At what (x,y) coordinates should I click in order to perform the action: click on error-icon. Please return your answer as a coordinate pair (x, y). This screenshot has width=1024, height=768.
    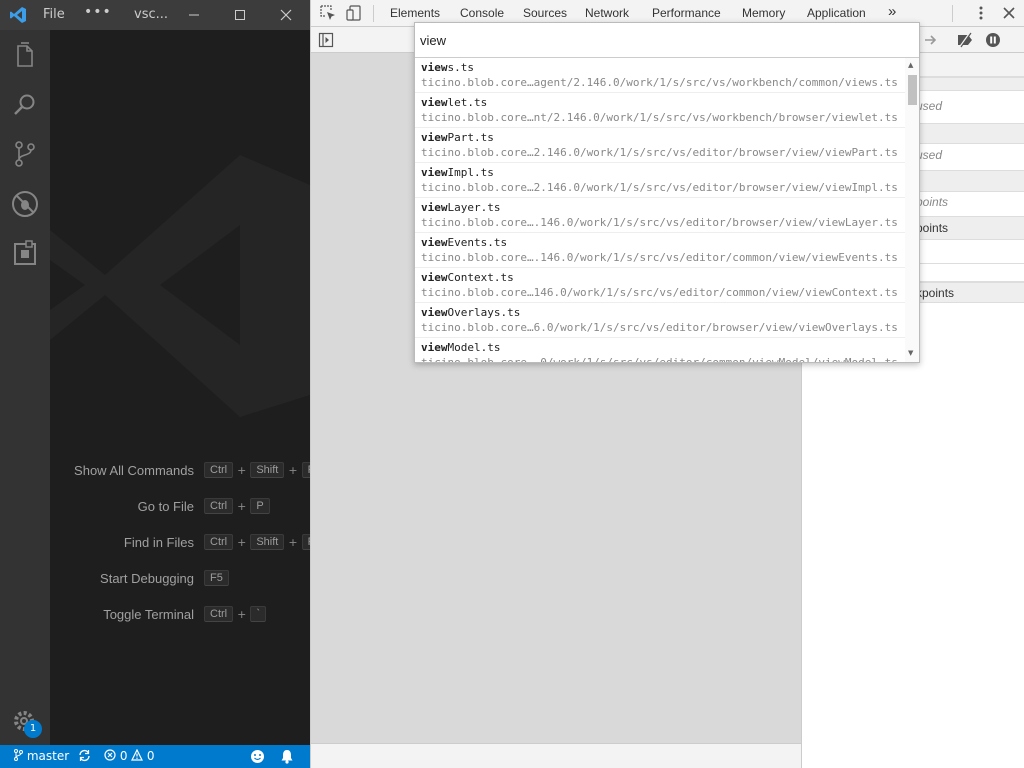
    Looking at the image, I should click on (110, 755).